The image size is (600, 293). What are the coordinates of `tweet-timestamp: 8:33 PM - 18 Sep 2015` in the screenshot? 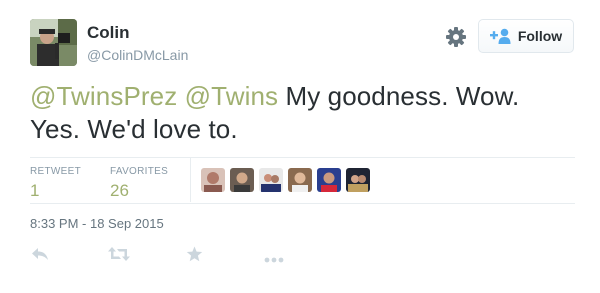 It's located at (97, 224).